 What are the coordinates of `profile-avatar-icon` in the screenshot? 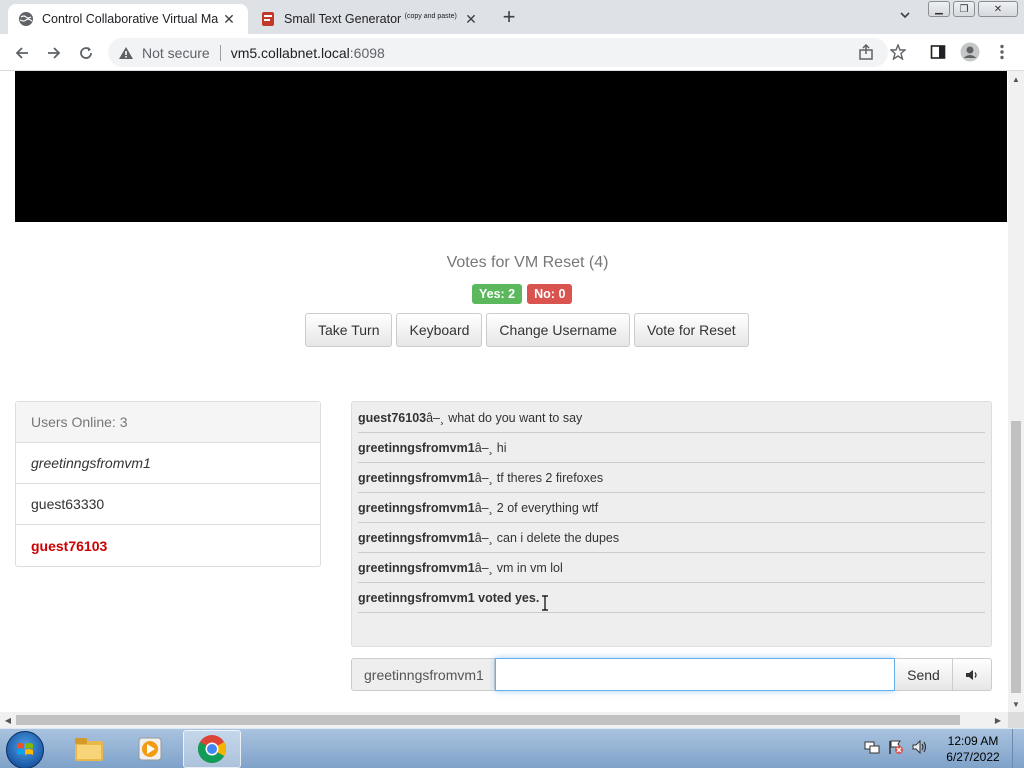 It's located at (970, 52).